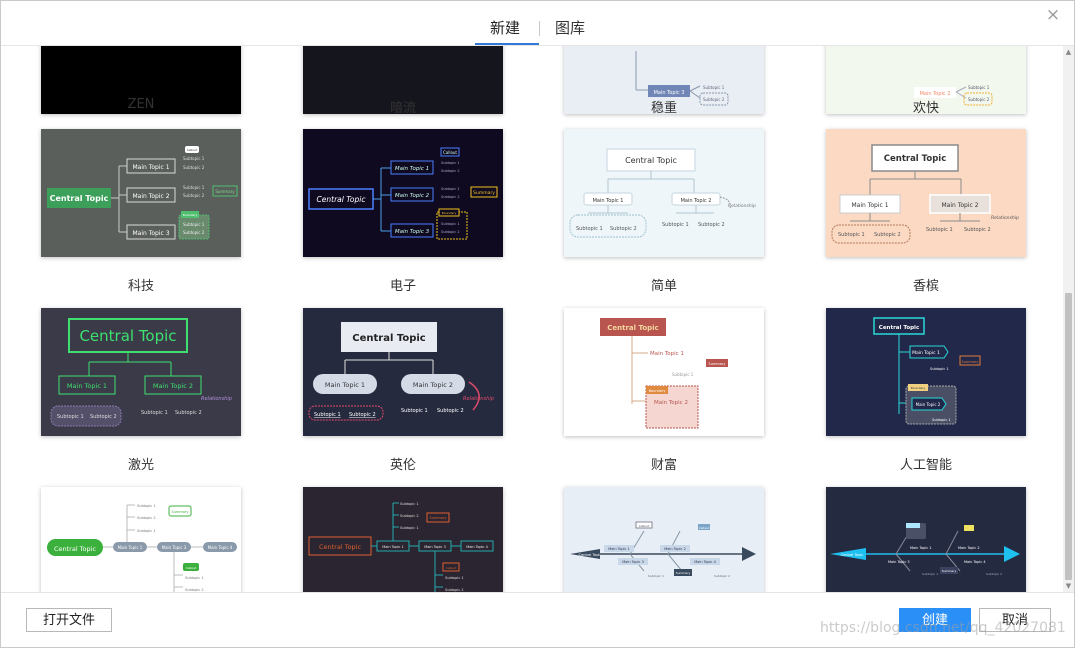 The image size is (1075, 648). I want to click on dialog-footer: 打开文件 创建 取消, so click(537, 619).